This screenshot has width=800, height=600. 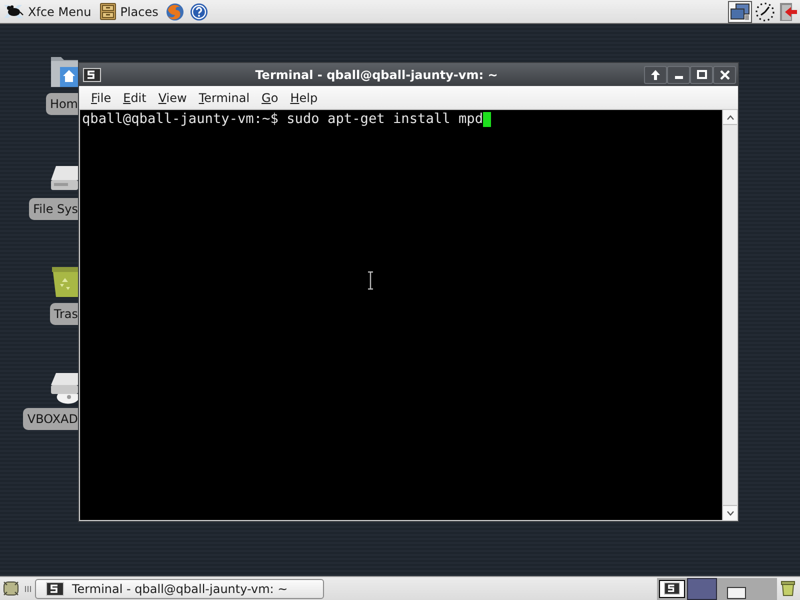 What do you see at coordinates (64, 387) in the screenshot?
I see `optical-drive-icon` at bounding box center [64, 387].